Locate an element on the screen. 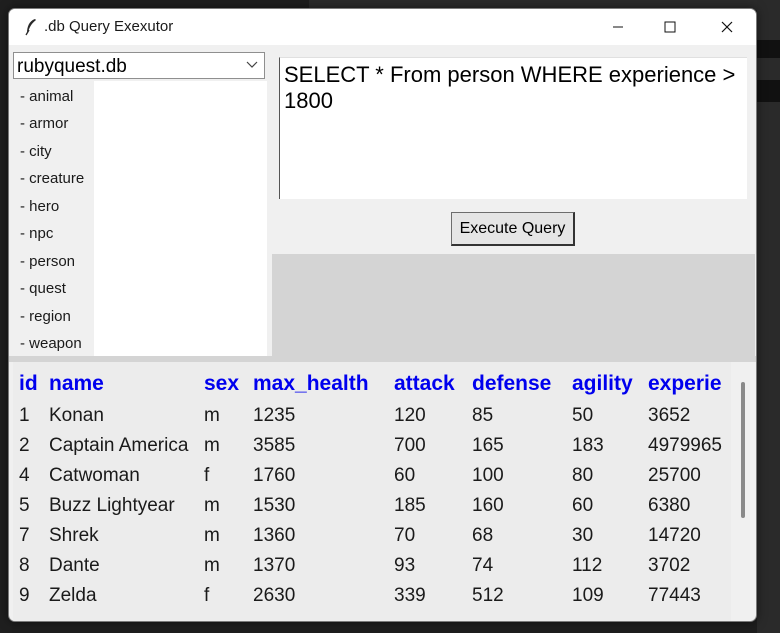 This screenshot has width=780, height=633. column-header-id: id is located at coordinates (28, 383).